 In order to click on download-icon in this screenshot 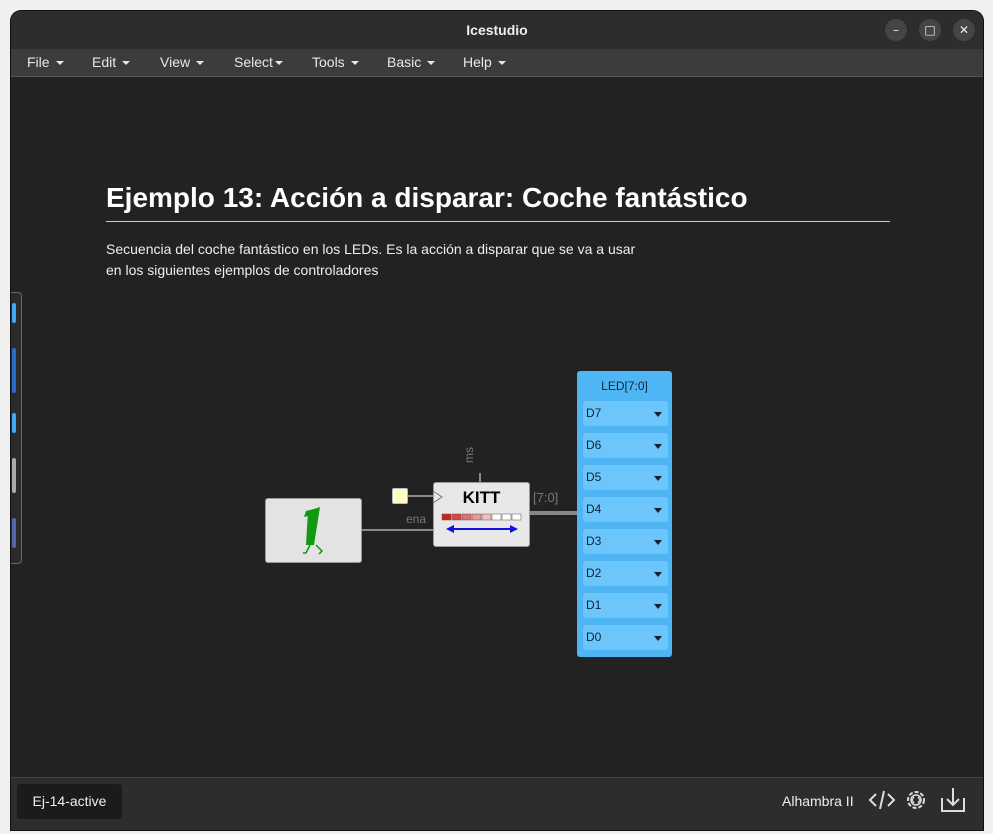, I will do `click(953, 800)`.